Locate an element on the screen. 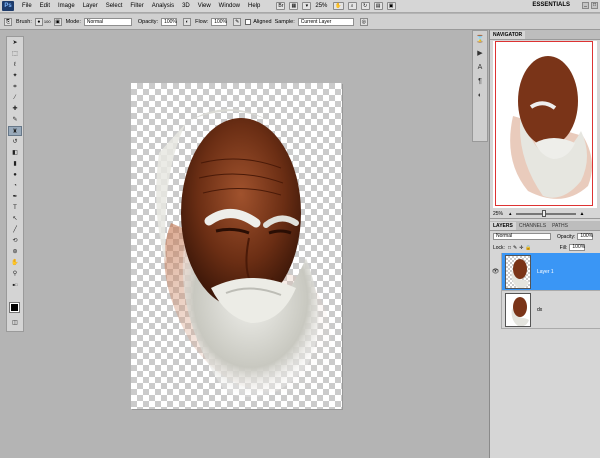 This screenshot has height=458, width=600. history-brush-tool-icon: ↺ is located at coordinates (15, 142).